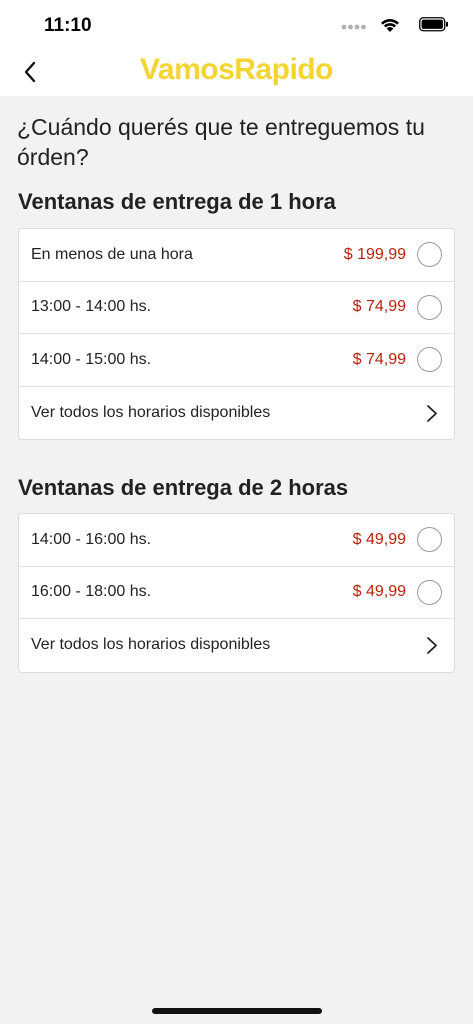  I want to click on delivery-option-label: En menos de una hora, so click(112, 254).